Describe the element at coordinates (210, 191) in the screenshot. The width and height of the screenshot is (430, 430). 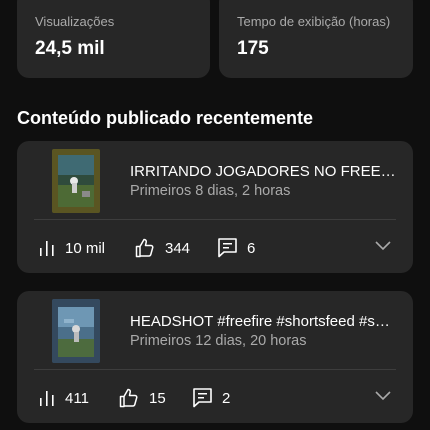
I see `video-period: Primeiros 8 dias, 2 horas` at that location.